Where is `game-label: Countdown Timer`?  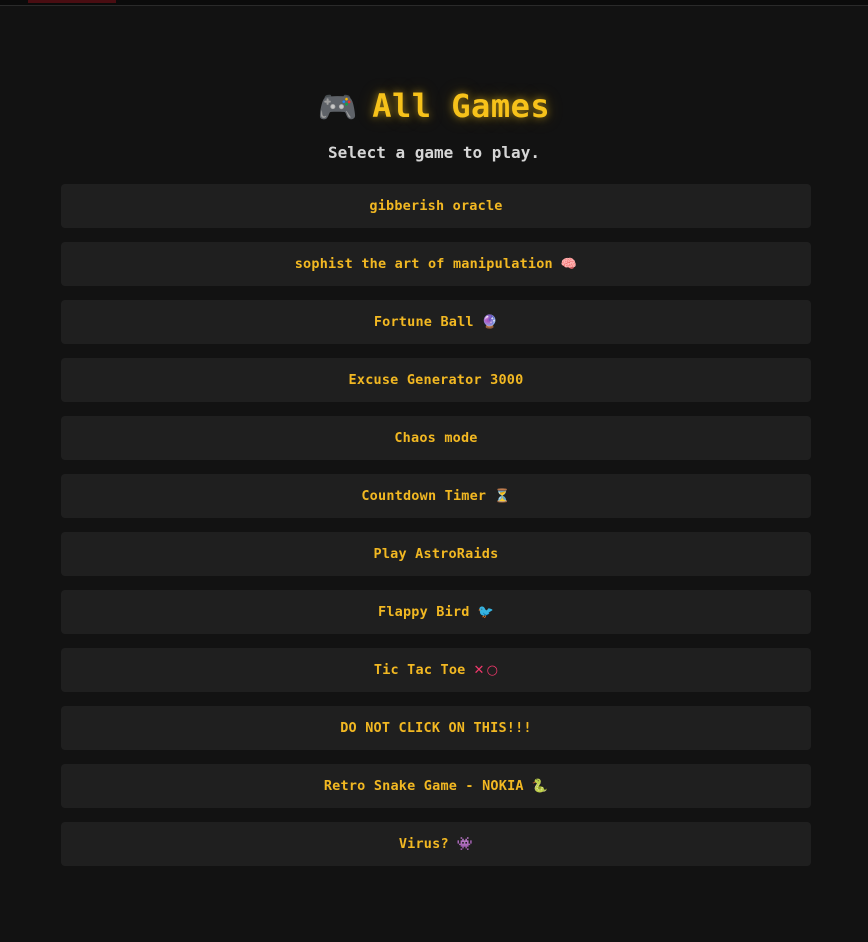 game-label: Countdown Timer is located at coordinates (424, 496).